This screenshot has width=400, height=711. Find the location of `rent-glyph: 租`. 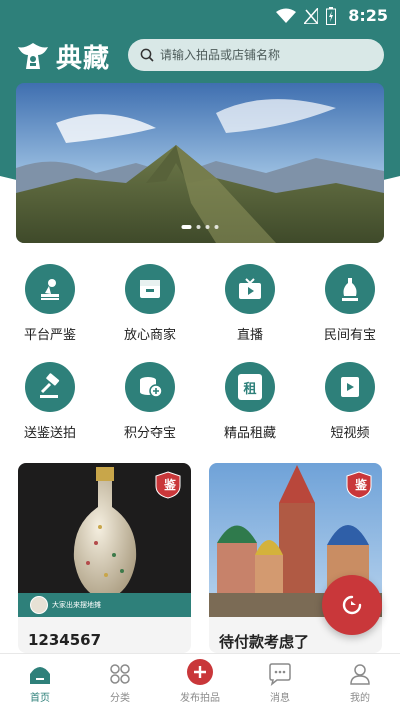

rent-glyph: 租 is located at coordinates (250, 389).